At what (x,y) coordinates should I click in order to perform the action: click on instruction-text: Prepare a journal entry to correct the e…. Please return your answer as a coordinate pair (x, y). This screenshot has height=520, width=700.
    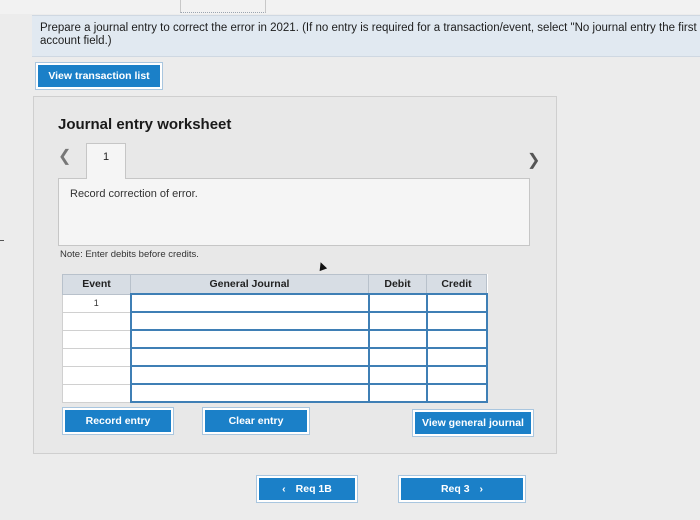
    Looking at the image, I should click on (368, 34).